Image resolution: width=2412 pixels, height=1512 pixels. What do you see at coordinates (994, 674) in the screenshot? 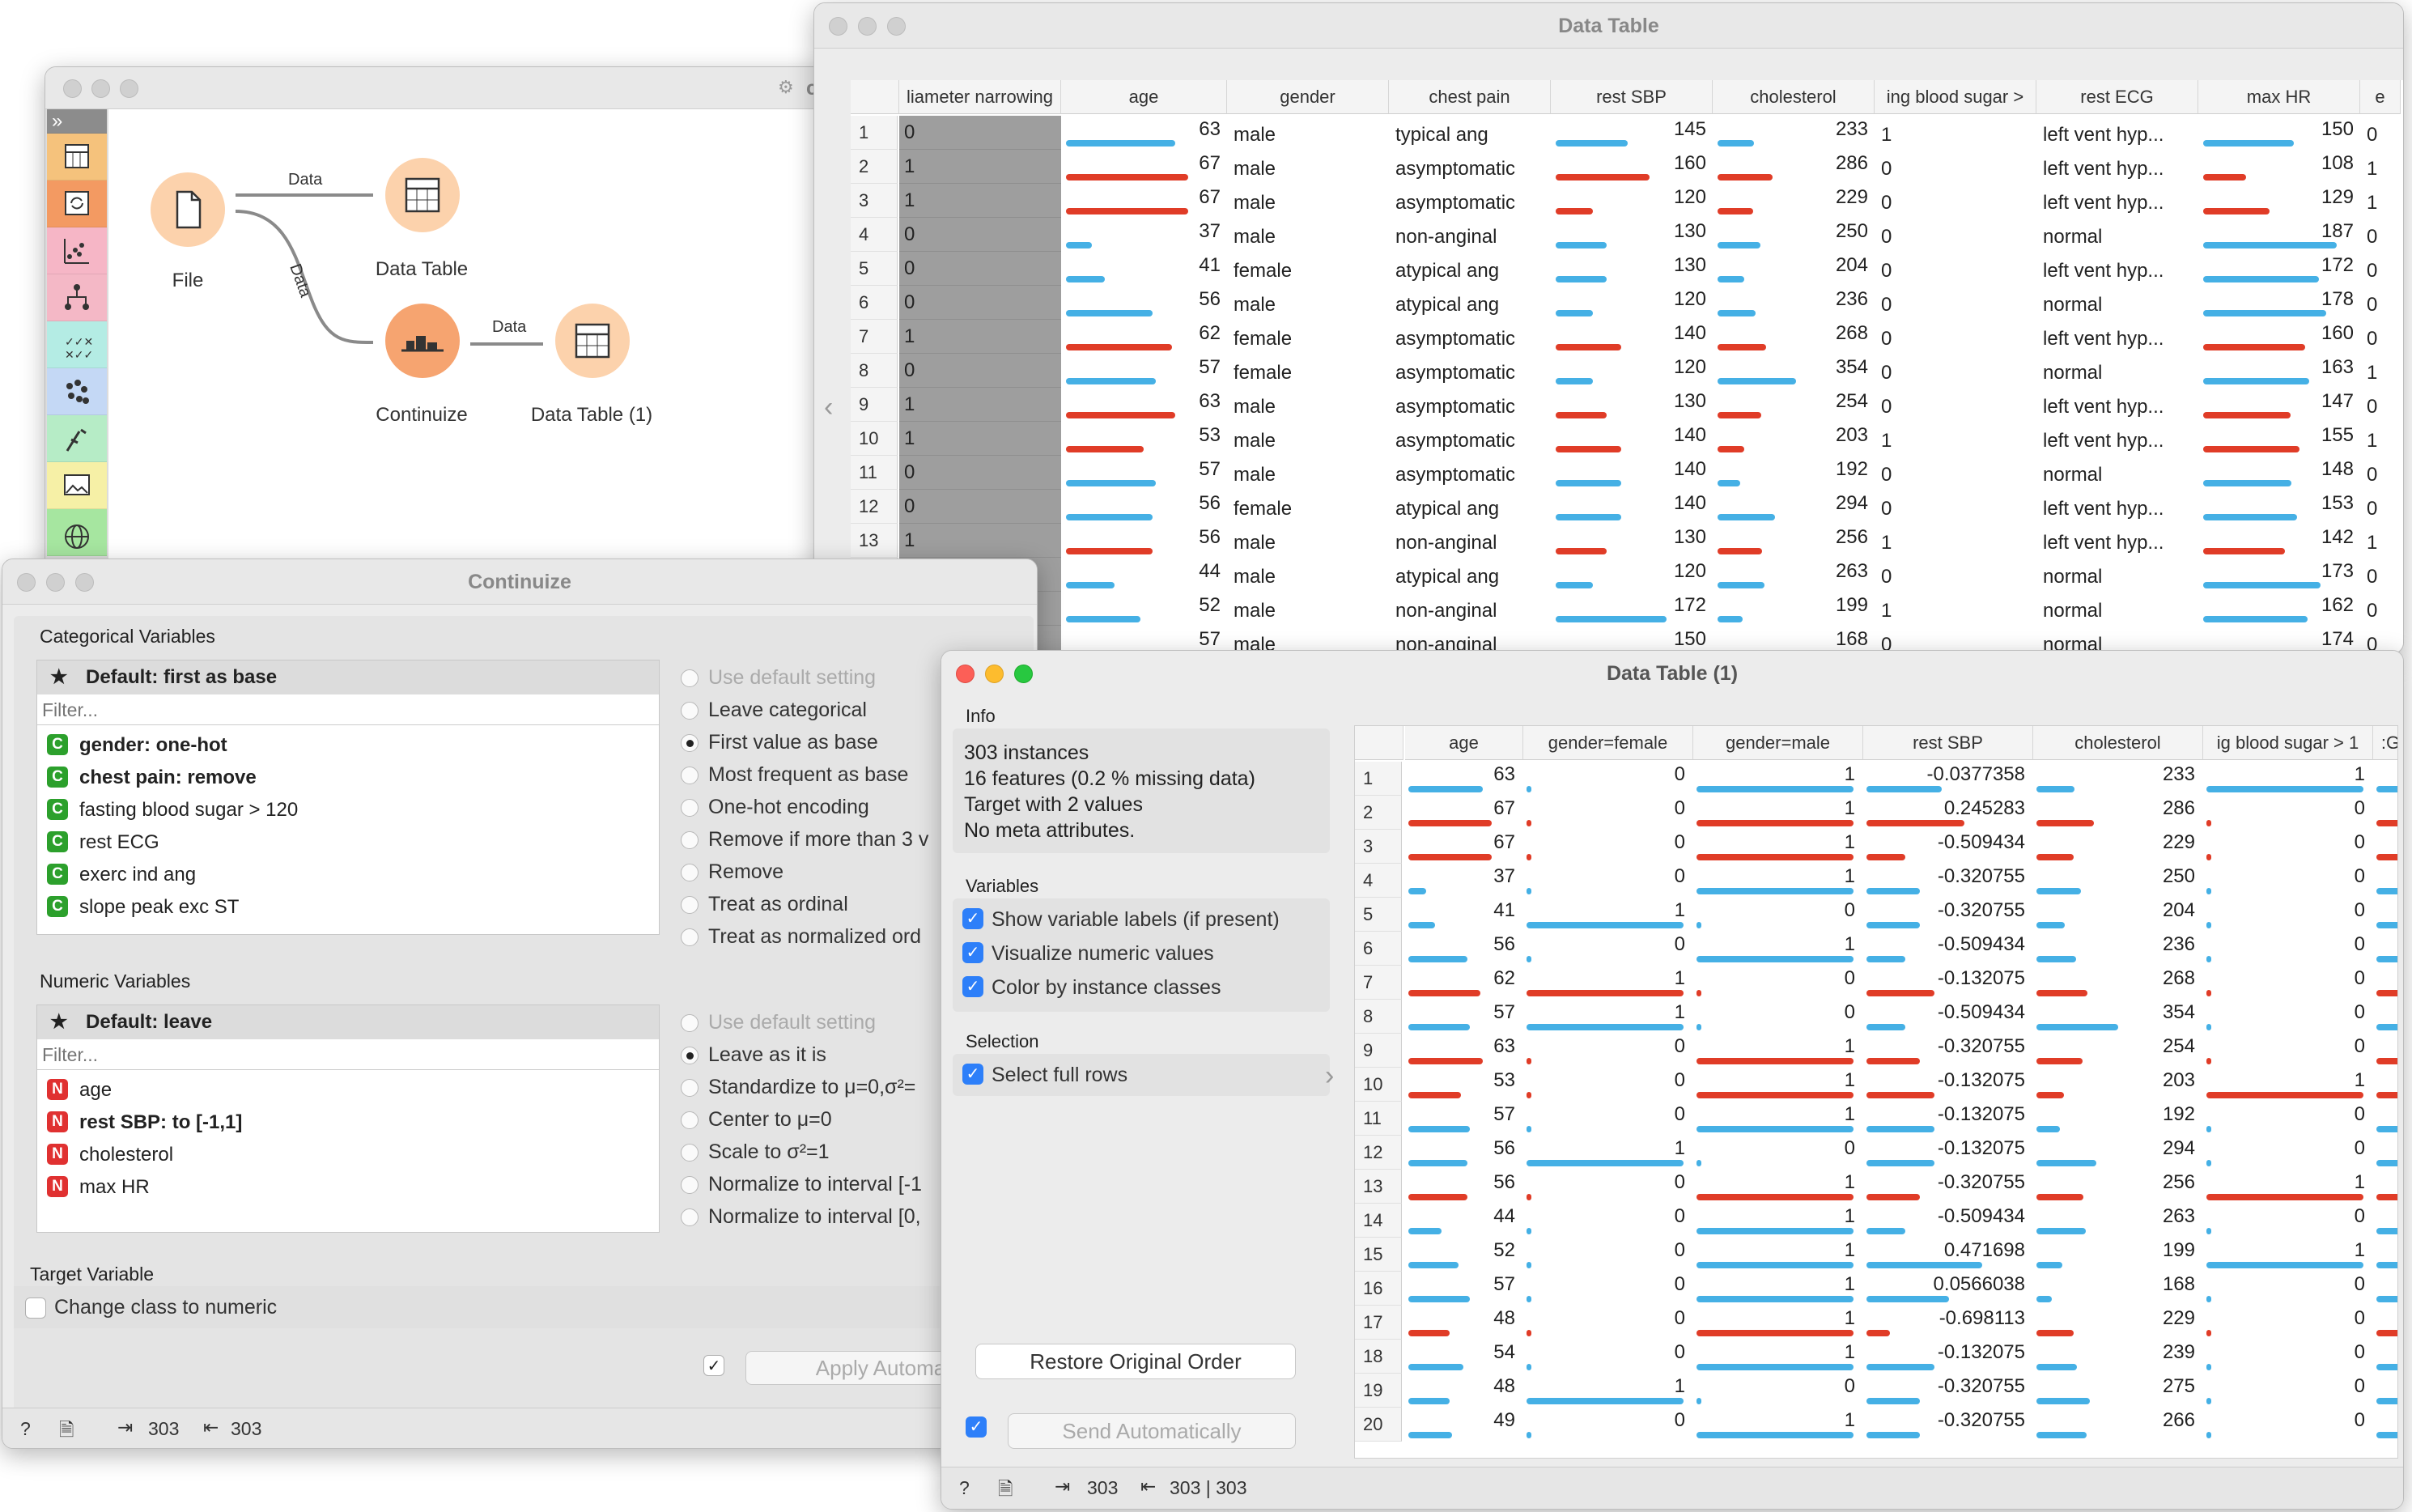
I see `minimize-button` at bounding box center [994, 674].